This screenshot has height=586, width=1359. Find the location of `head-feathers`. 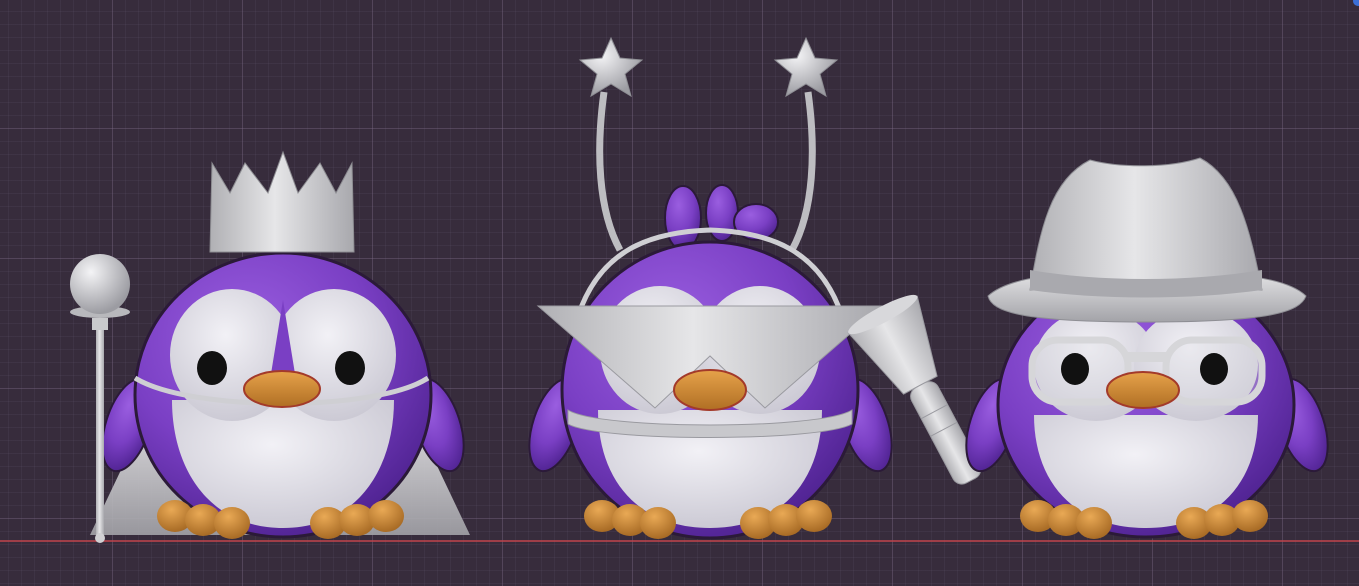

head-feathers is located at coordinates (721, 217).